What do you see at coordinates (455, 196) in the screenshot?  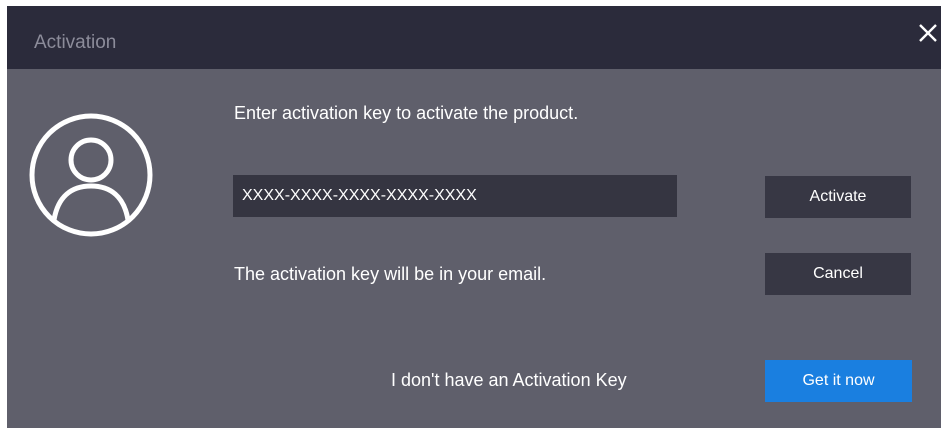 I see `activation-key-input` at bounding box center [455, 196].